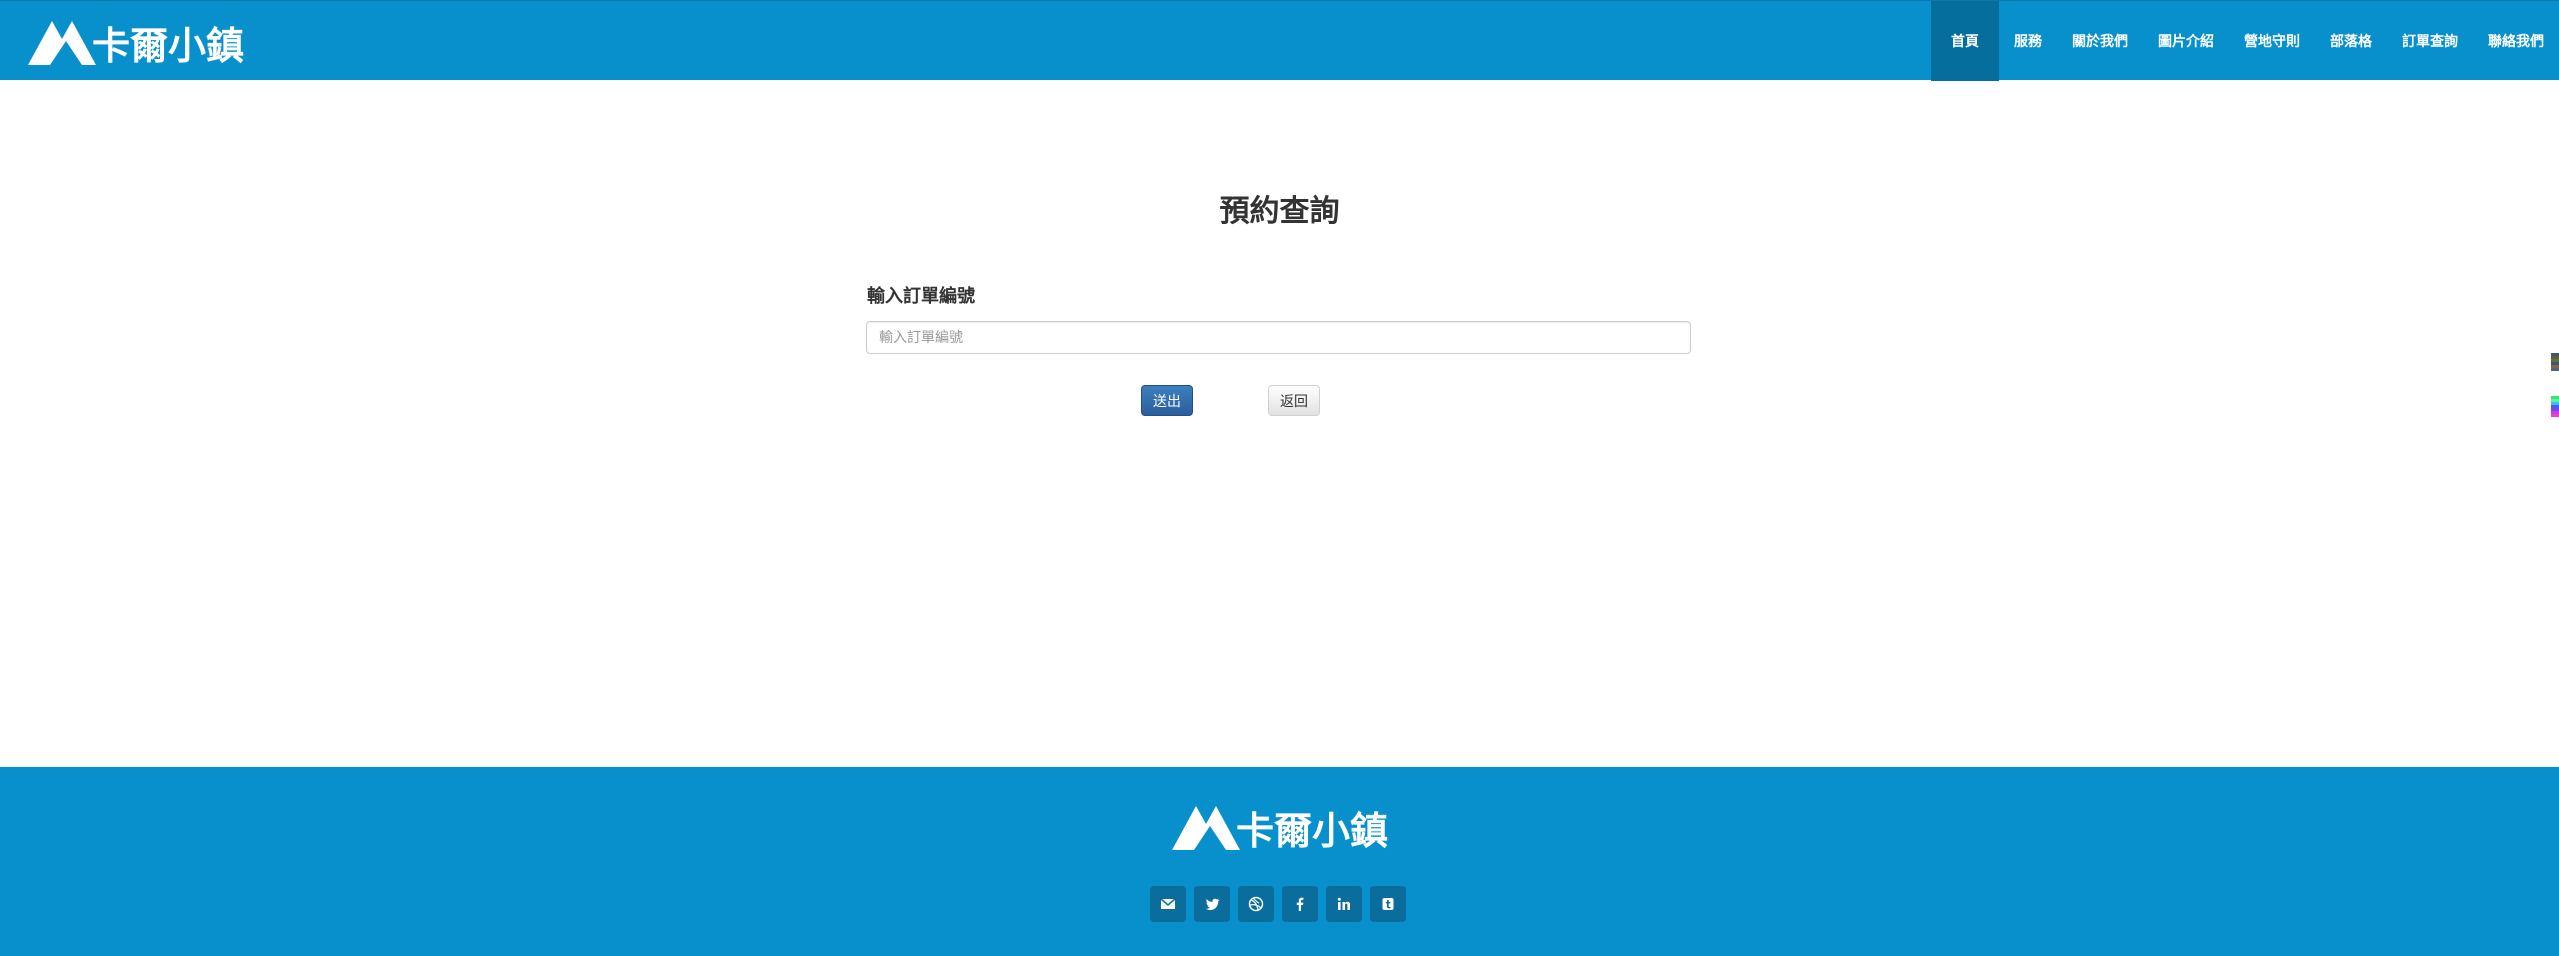 The height and width of the screenshot is (956, 2559). What do you see at coordinates (2272, 41) in the screenshot?
I see `nav-item-camp-rules: 營地守則` at bounding box center [2272, 41].